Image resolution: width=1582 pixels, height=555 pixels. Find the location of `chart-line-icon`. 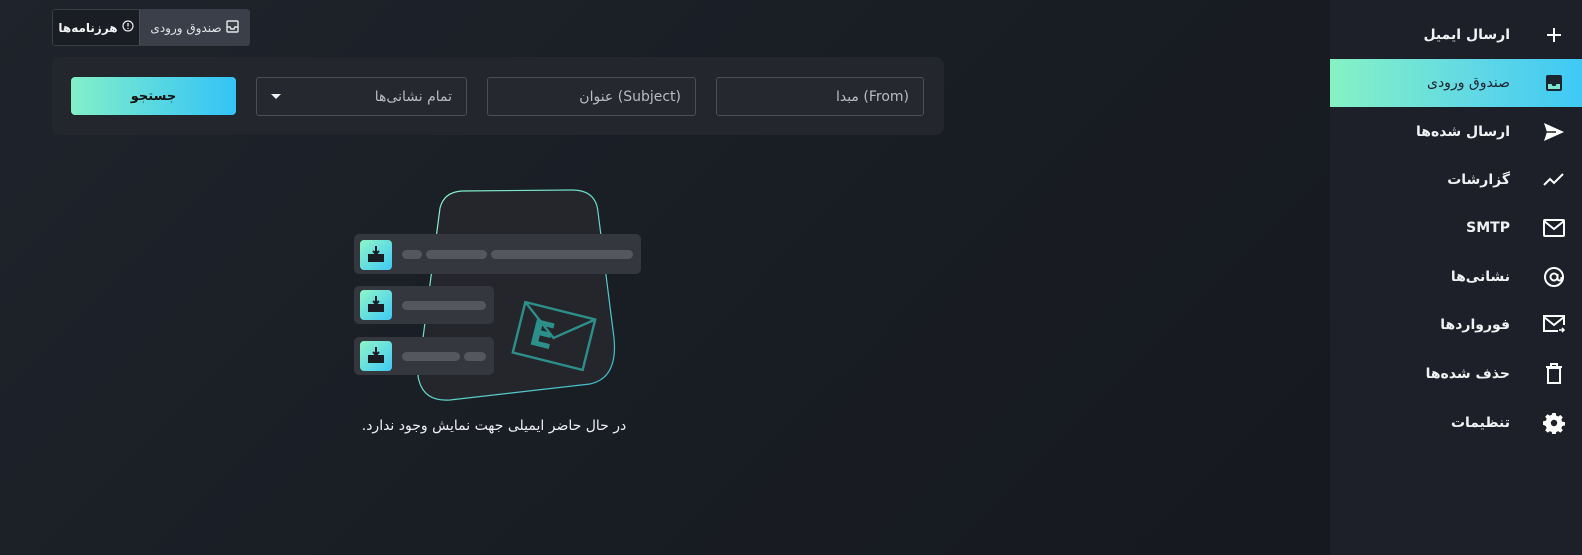

chart-line-icon is located at coordinates (1554, 180).